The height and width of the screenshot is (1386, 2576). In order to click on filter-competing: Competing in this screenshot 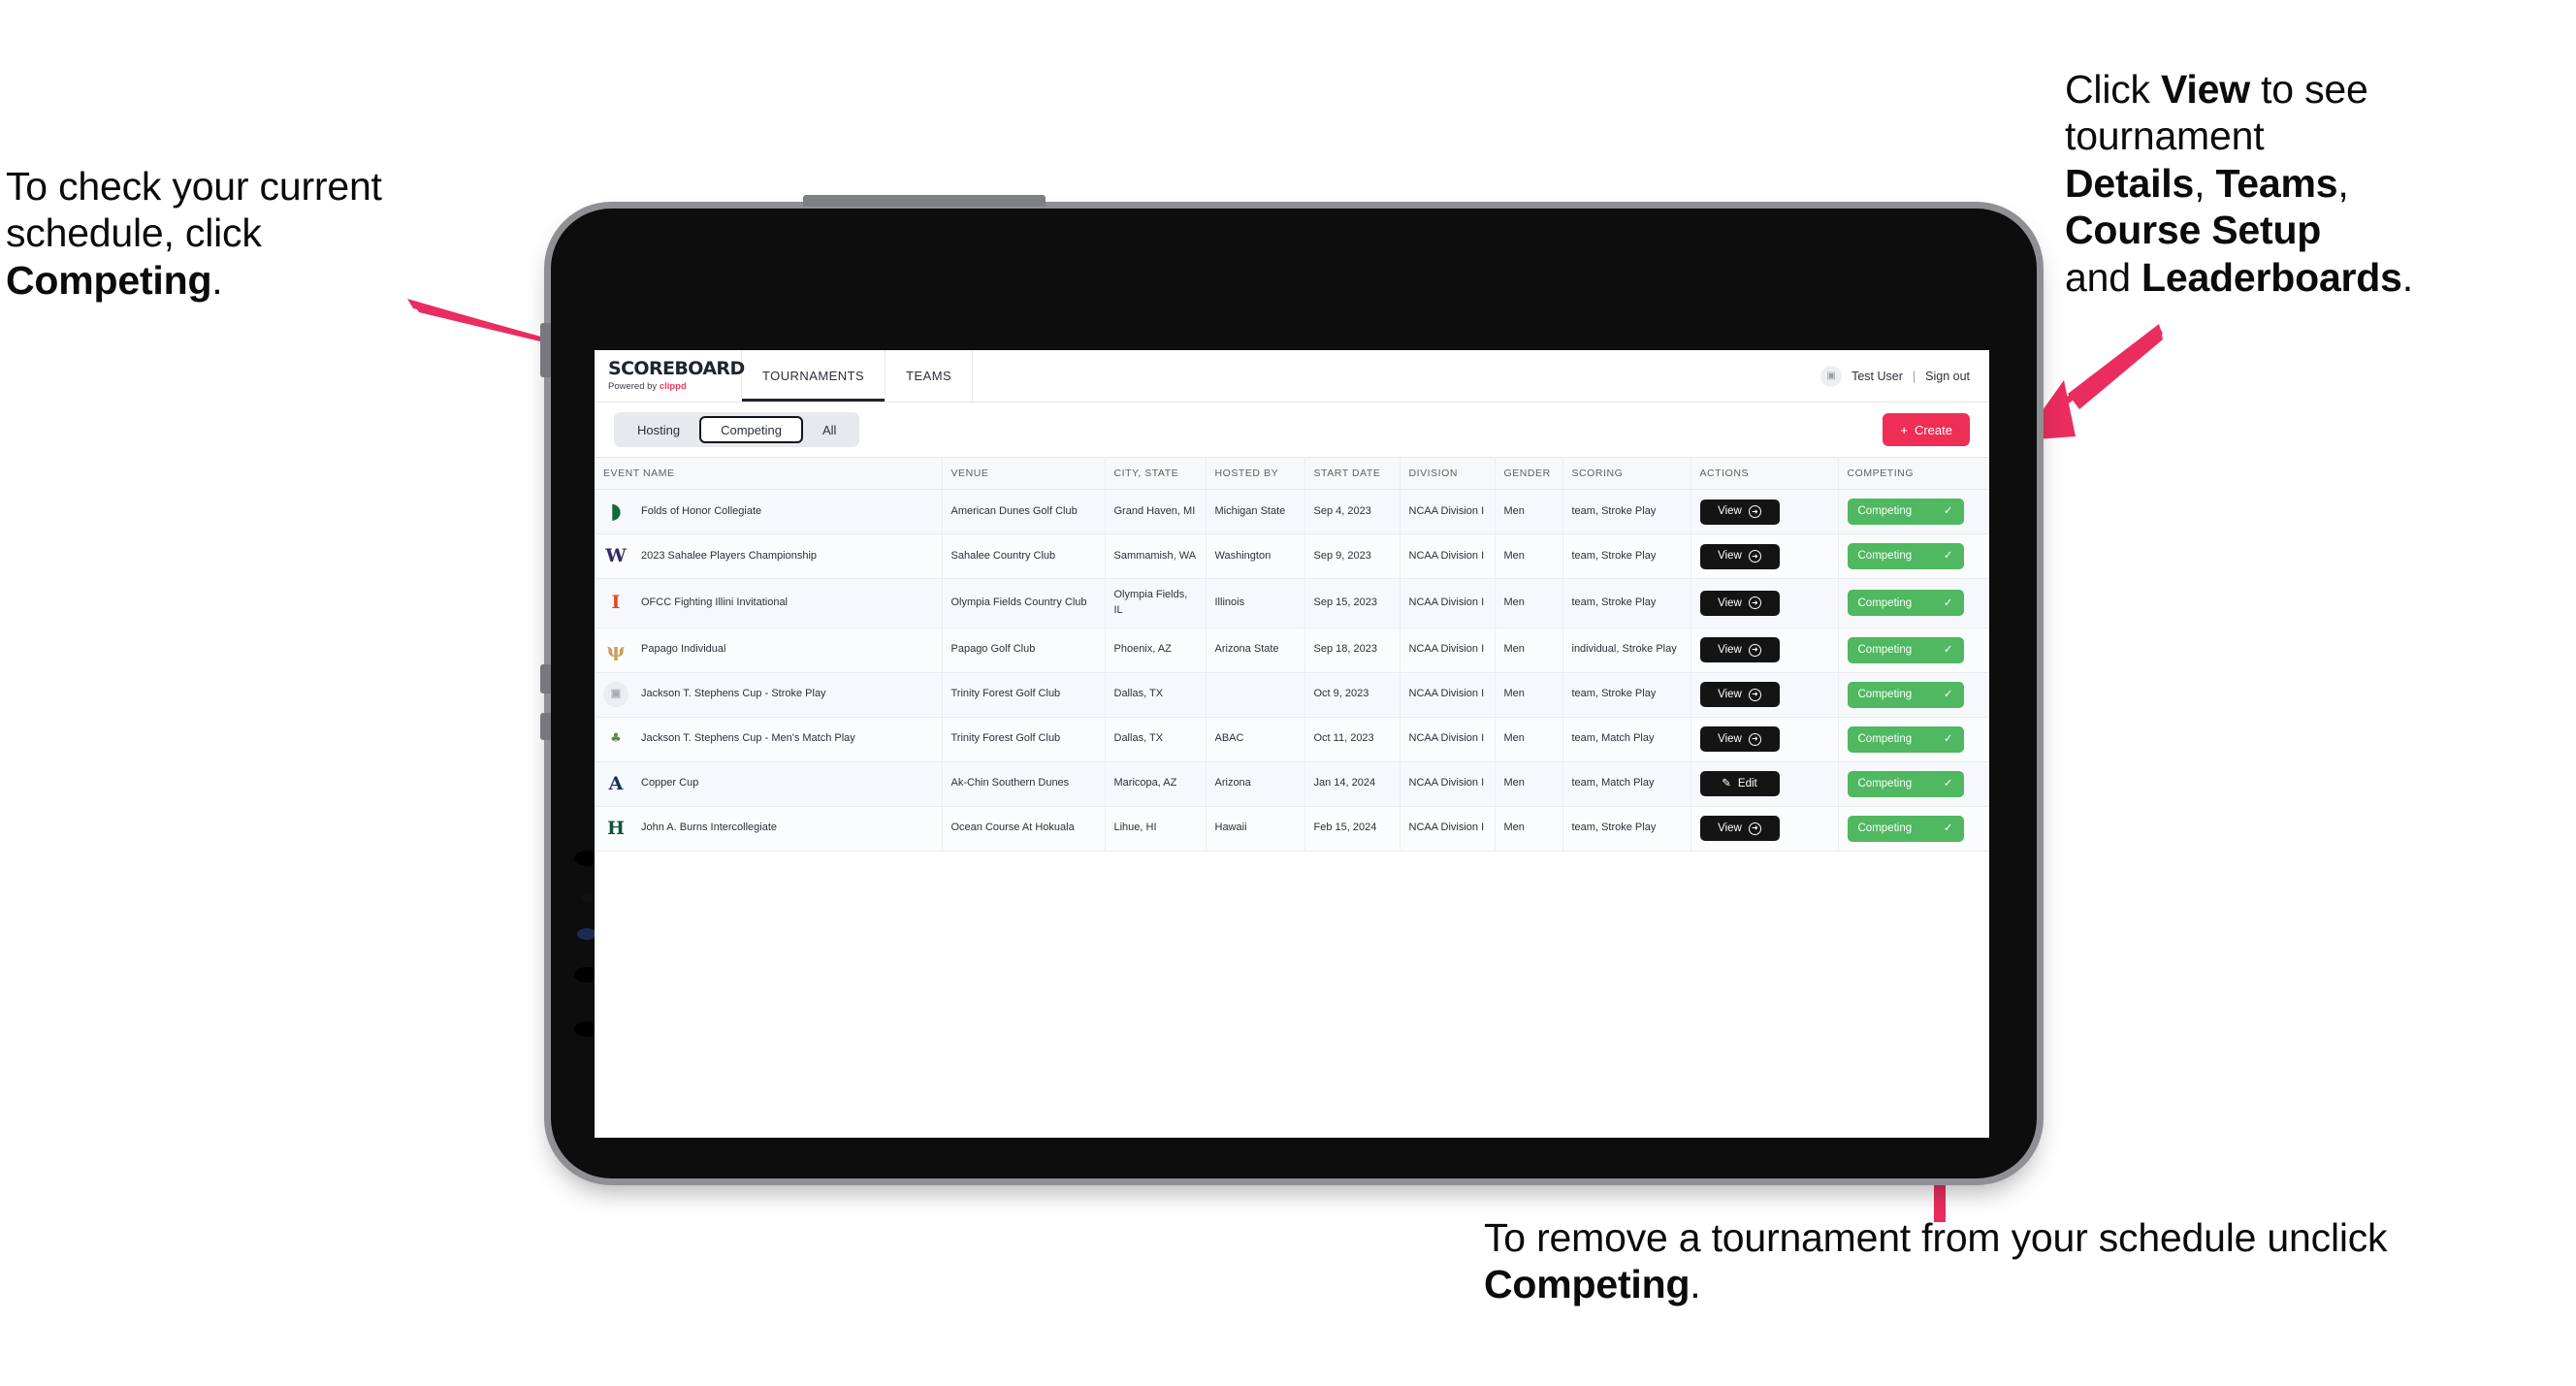, I will do `click(751, 429)`.